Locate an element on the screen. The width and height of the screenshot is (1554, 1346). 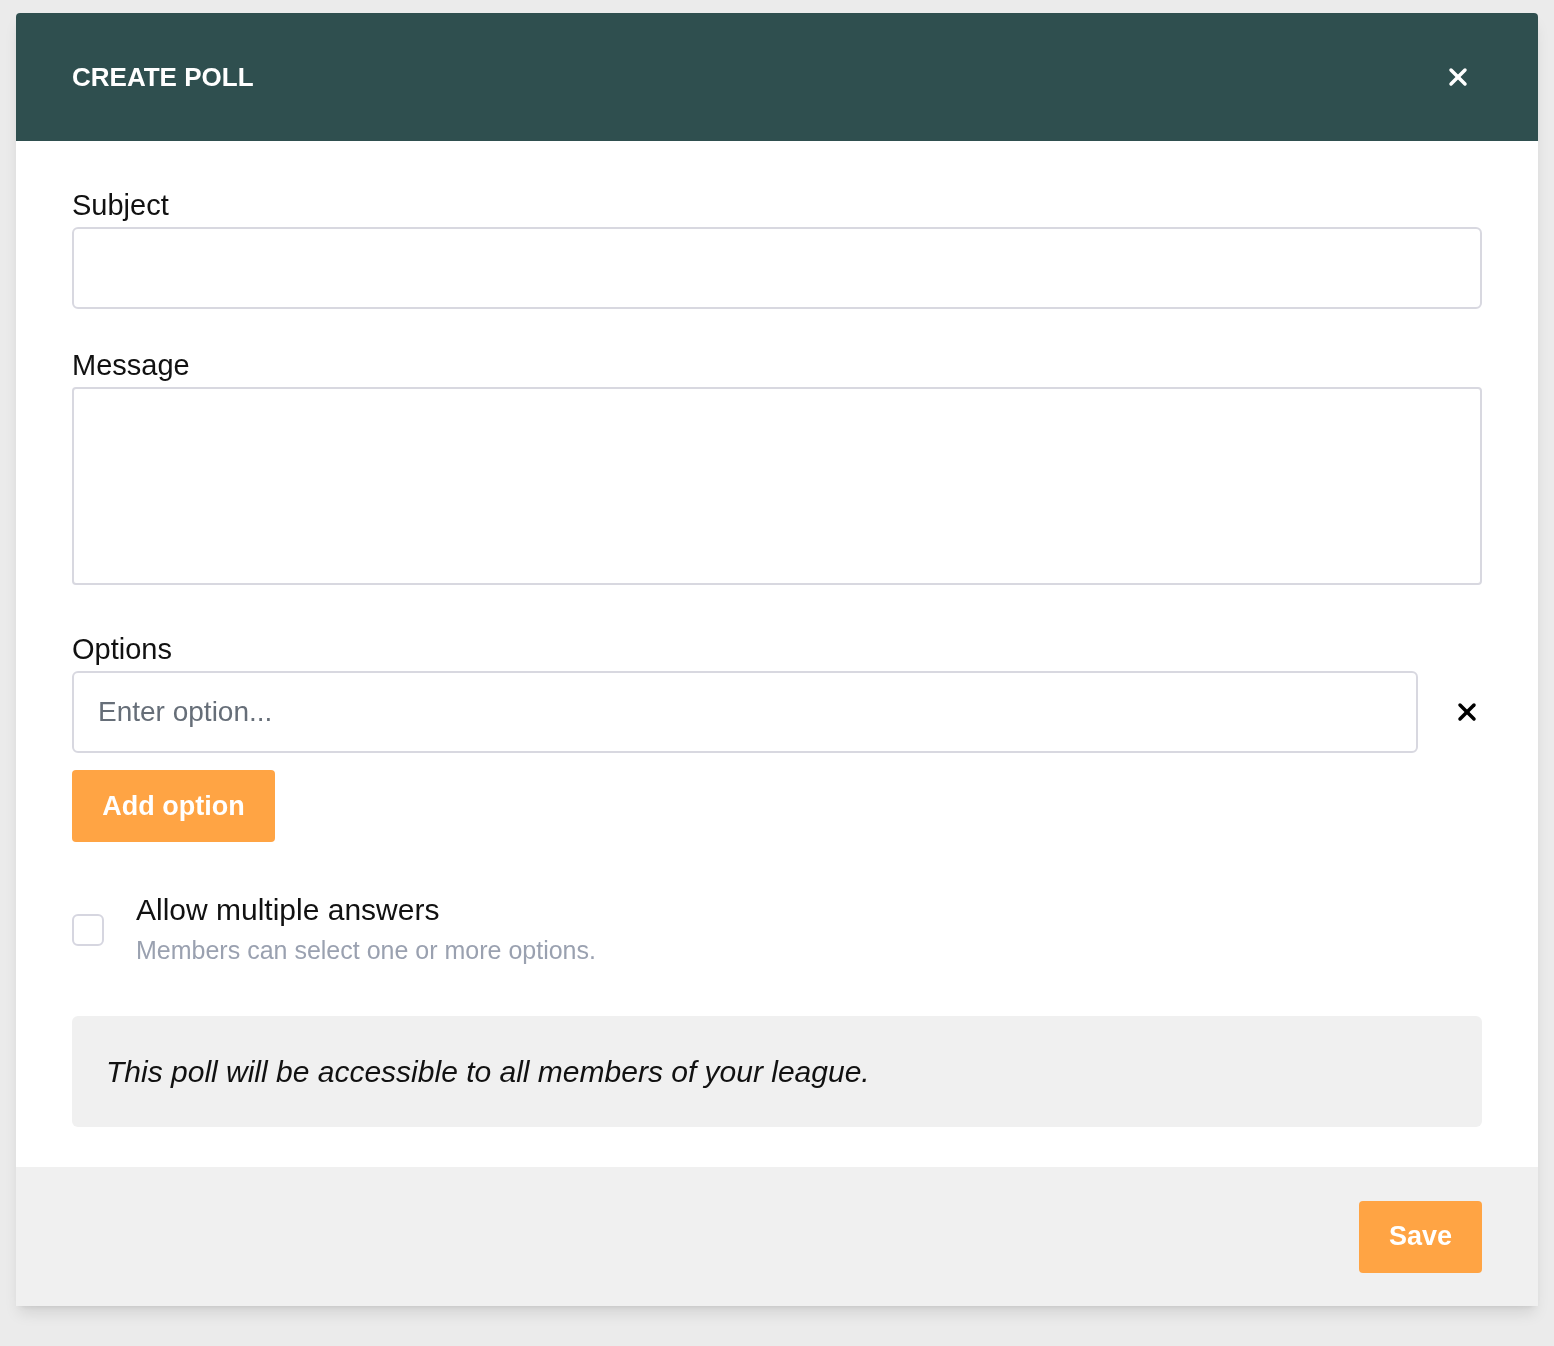
checkbox-hint: Members can select one or more options. is located at coordinates (366, 950).